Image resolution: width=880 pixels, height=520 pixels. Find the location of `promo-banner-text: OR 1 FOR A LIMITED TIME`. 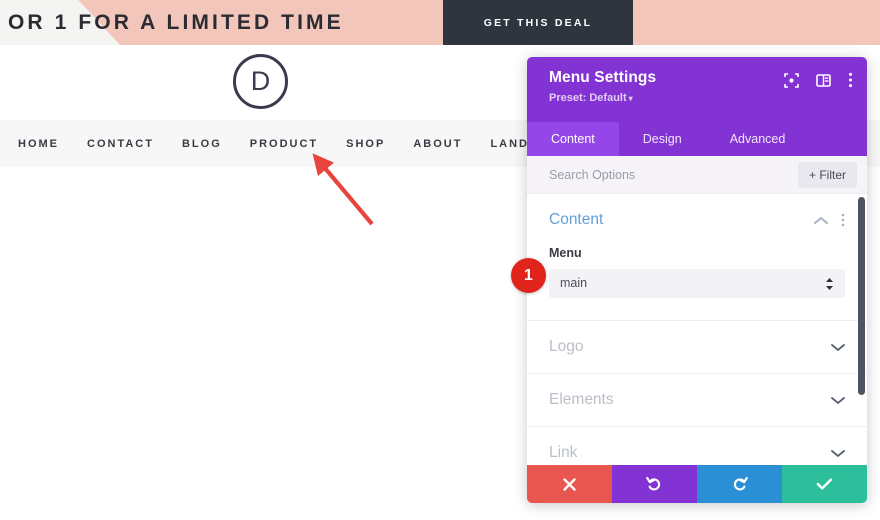

promo-banner-text: OR 1 FOR A LIMITED TIME is located at coordinates (176, 22).